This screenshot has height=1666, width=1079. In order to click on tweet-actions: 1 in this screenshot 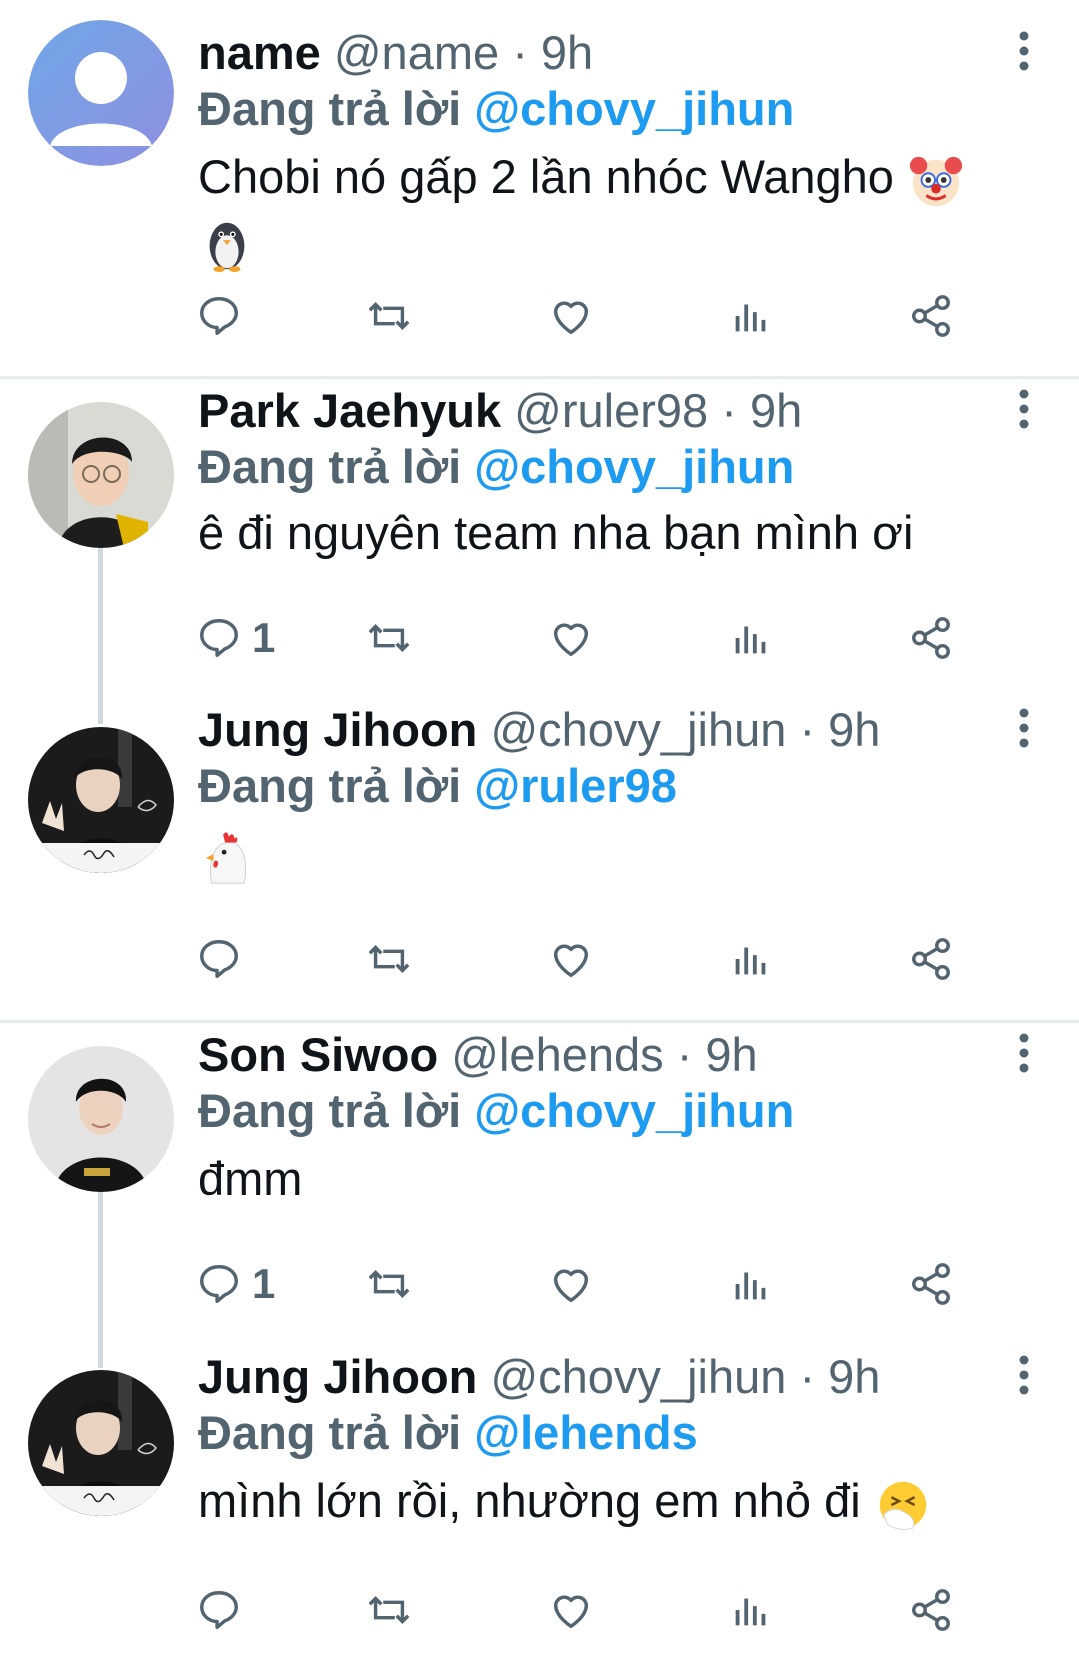, I will do `click(606, 1284)`.